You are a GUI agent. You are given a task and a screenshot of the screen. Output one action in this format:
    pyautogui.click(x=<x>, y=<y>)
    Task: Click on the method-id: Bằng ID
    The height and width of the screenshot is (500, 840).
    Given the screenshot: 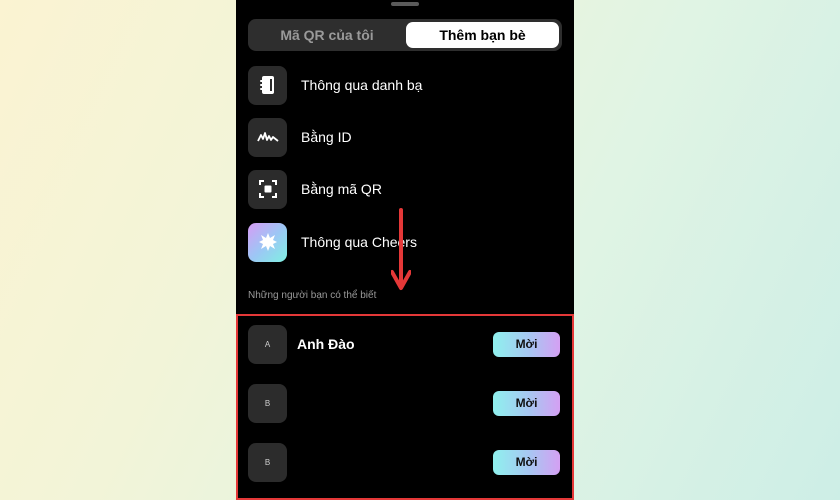 What is the action you would take?
    pyautogui.click(x=405, y=137)
    